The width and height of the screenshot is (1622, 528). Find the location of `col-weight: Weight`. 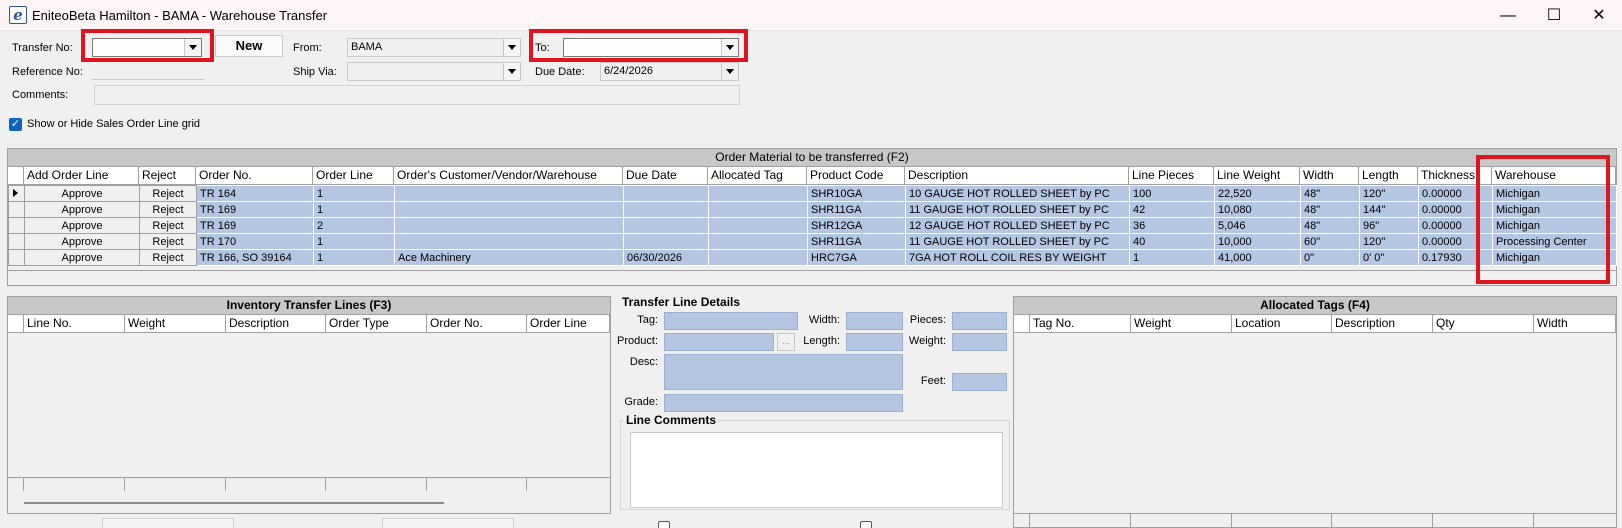

col-weight: Weight is located at coordinates (1181, 324).